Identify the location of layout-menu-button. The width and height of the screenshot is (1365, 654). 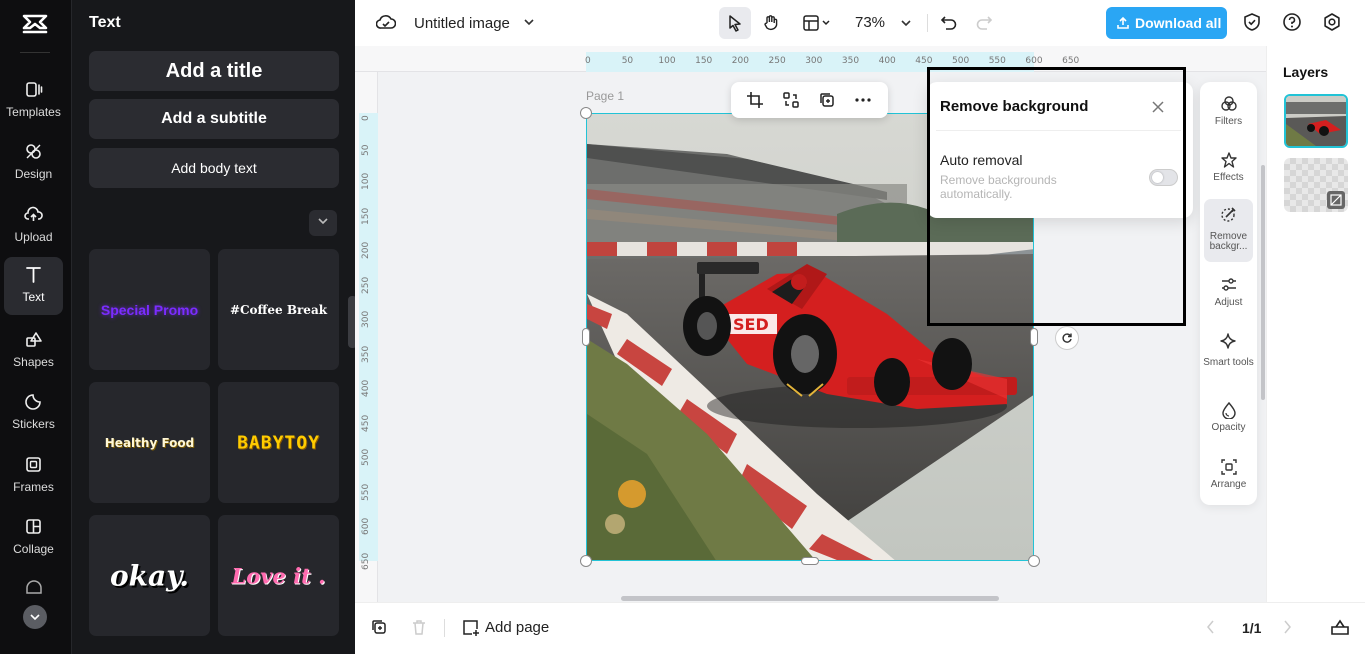
(817, 23).